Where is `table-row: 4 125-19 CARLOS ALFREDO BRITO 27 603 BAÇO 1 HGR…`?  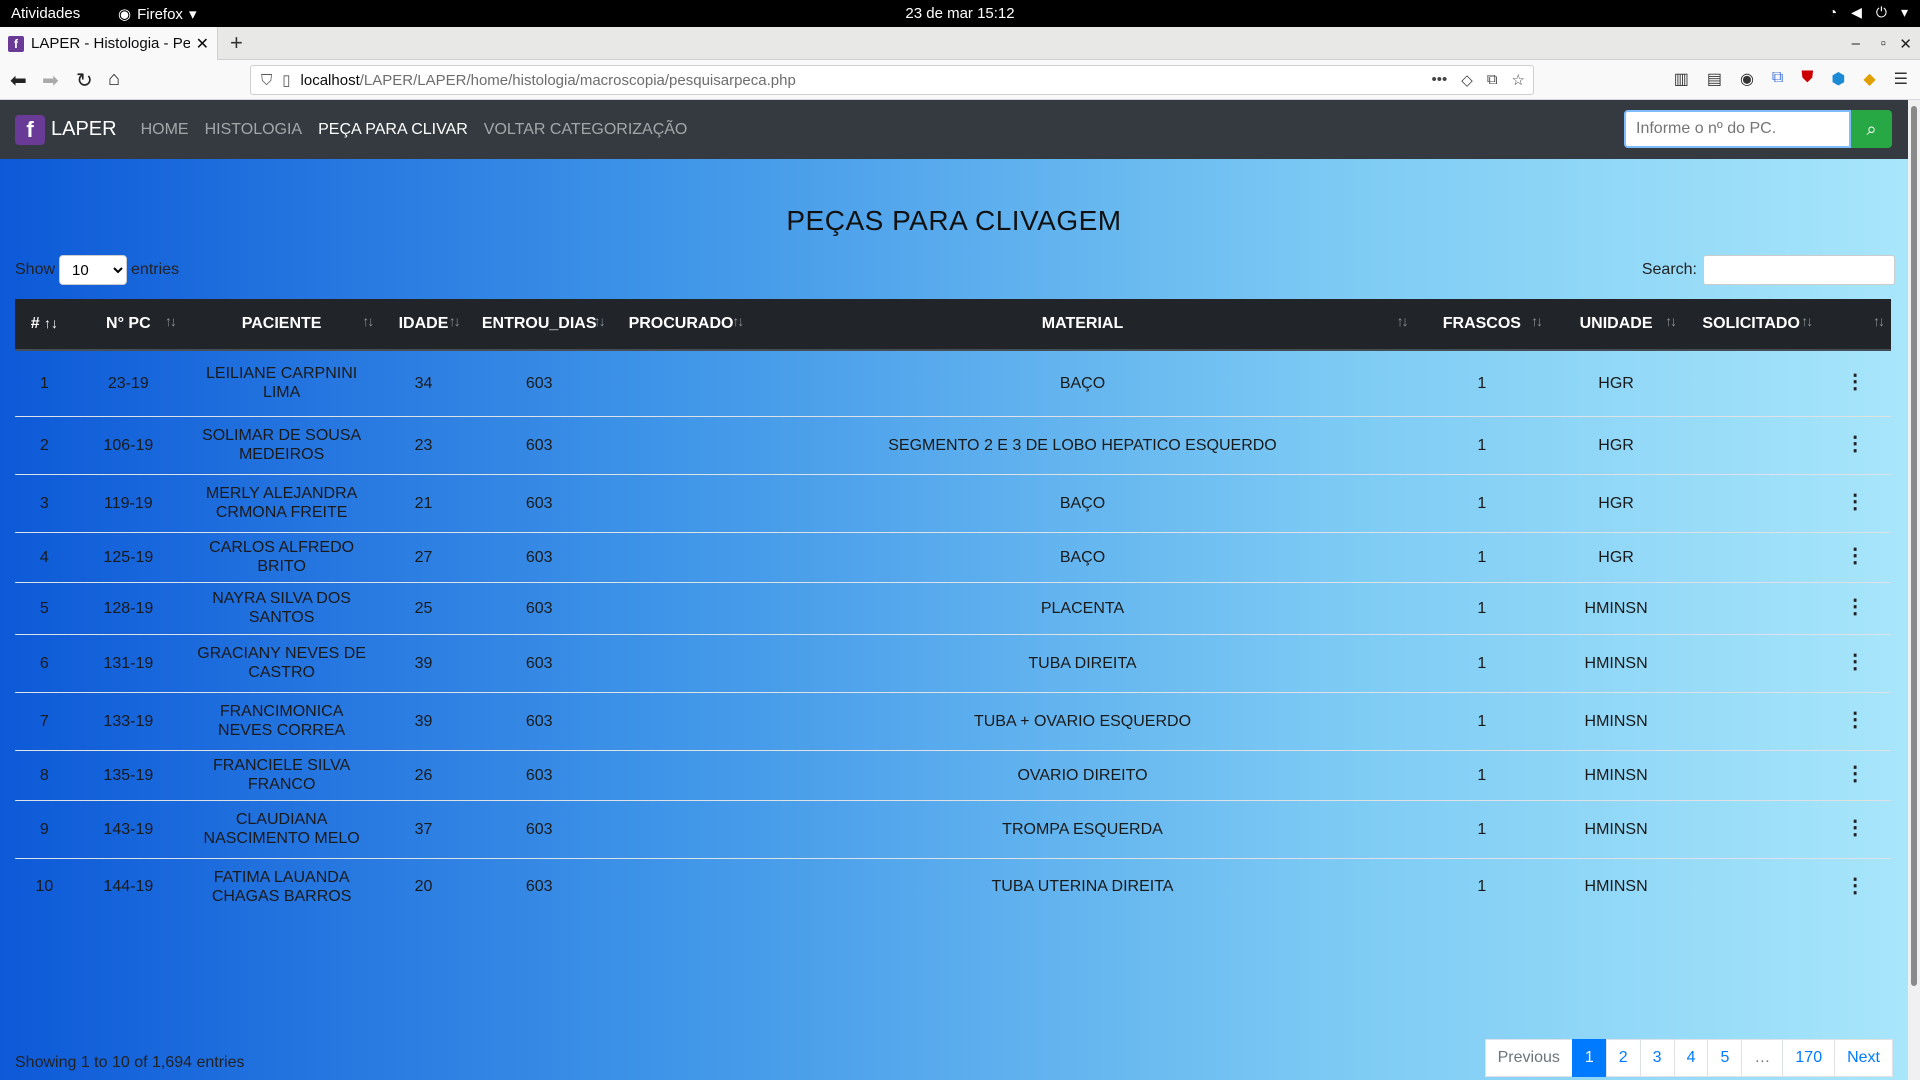
table-row: 4 125-19 CARLOS ALFREDO BRITO 27 603 BAÇO 1 HGR… is located at coordinates (953, 556).